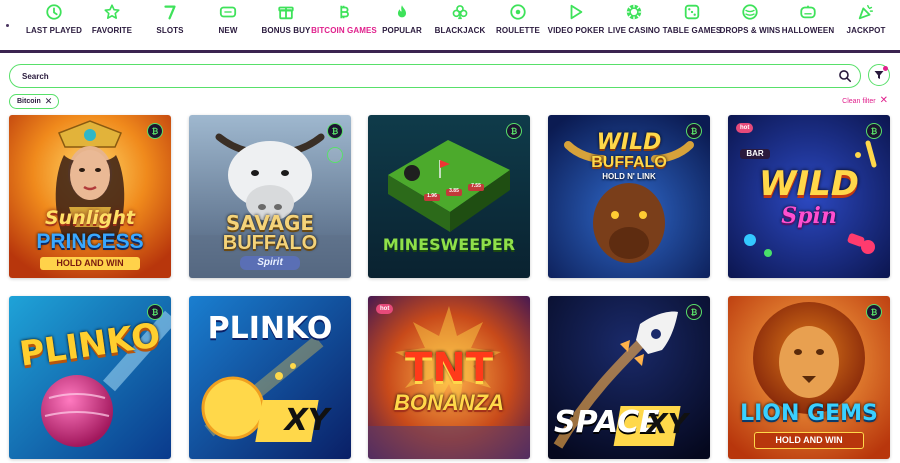  Describe the element at coordinates (865, 101) in the screenshot. I see `clean-filter-button: Clean filter ✕` at that location.